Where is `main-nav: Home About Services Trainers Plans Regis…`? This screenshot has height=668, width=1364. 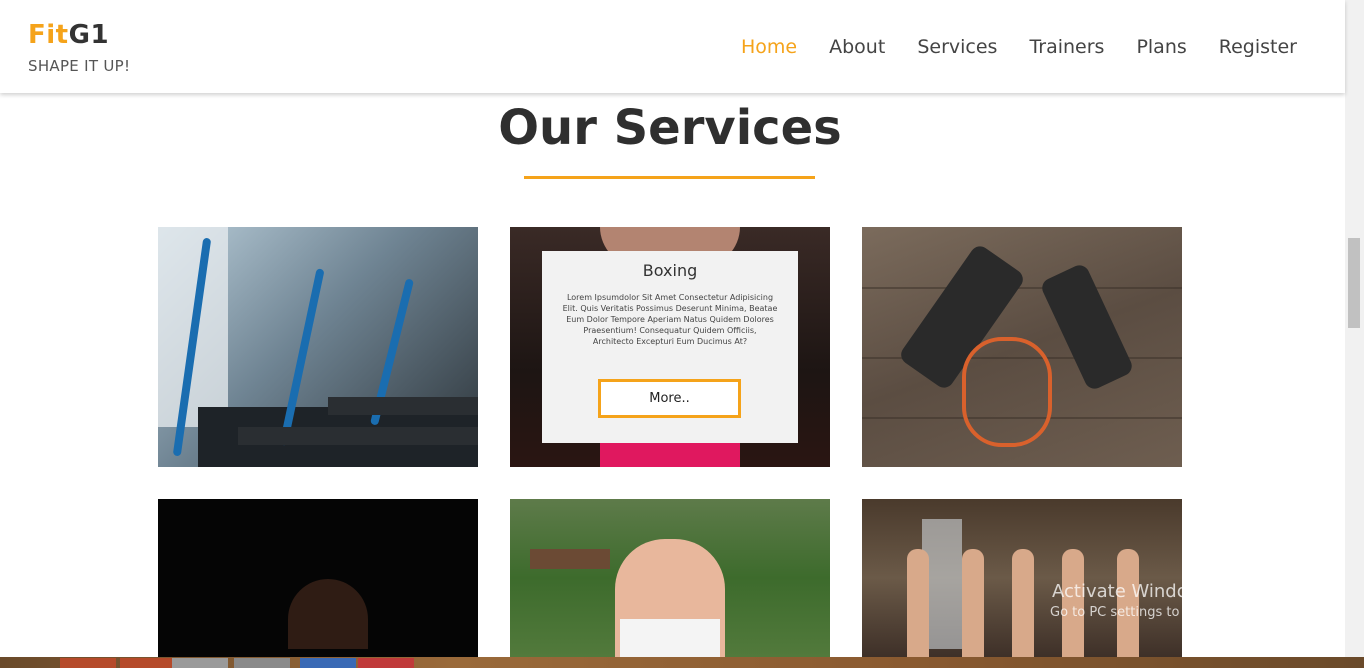
main-nav: Home About Services Trainers Plans Regis… is located at coordinates (1003, 47).